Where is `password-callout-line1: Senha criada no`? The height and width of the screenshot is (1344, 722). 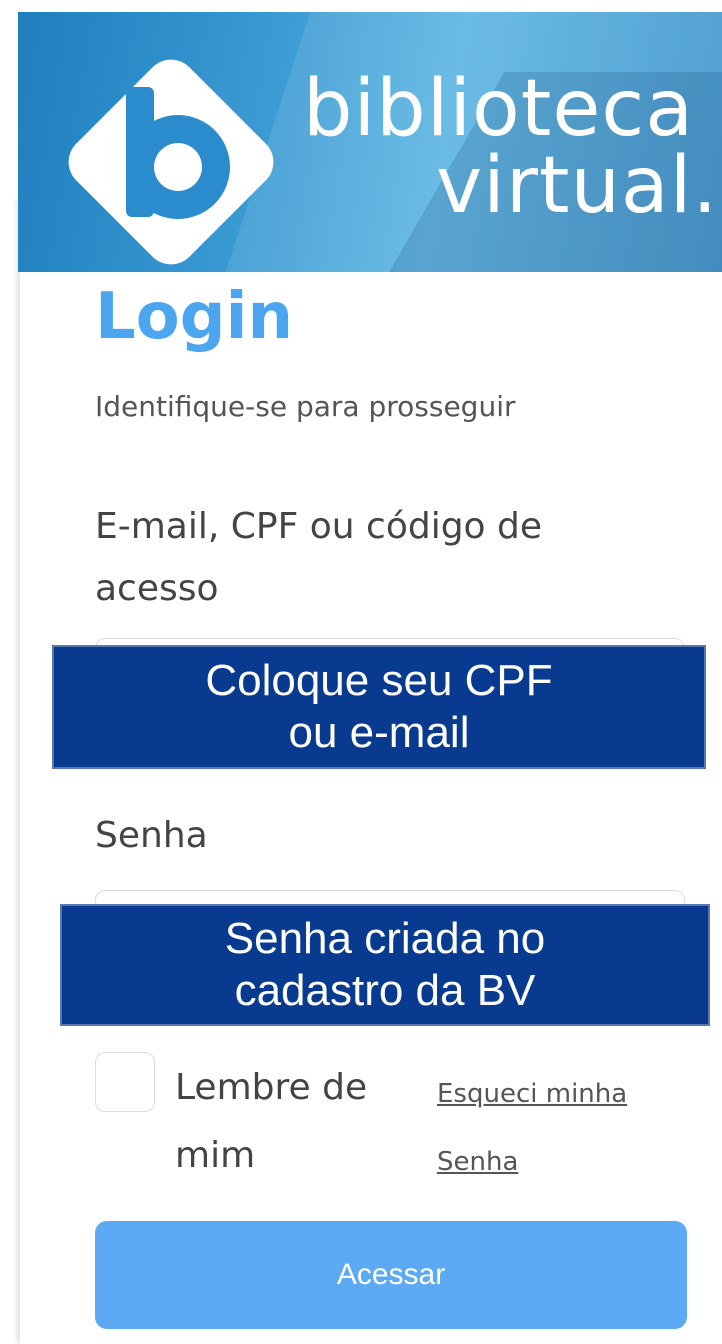
password-callout-line1: Senha criada no is located at coordinates (385, 938).